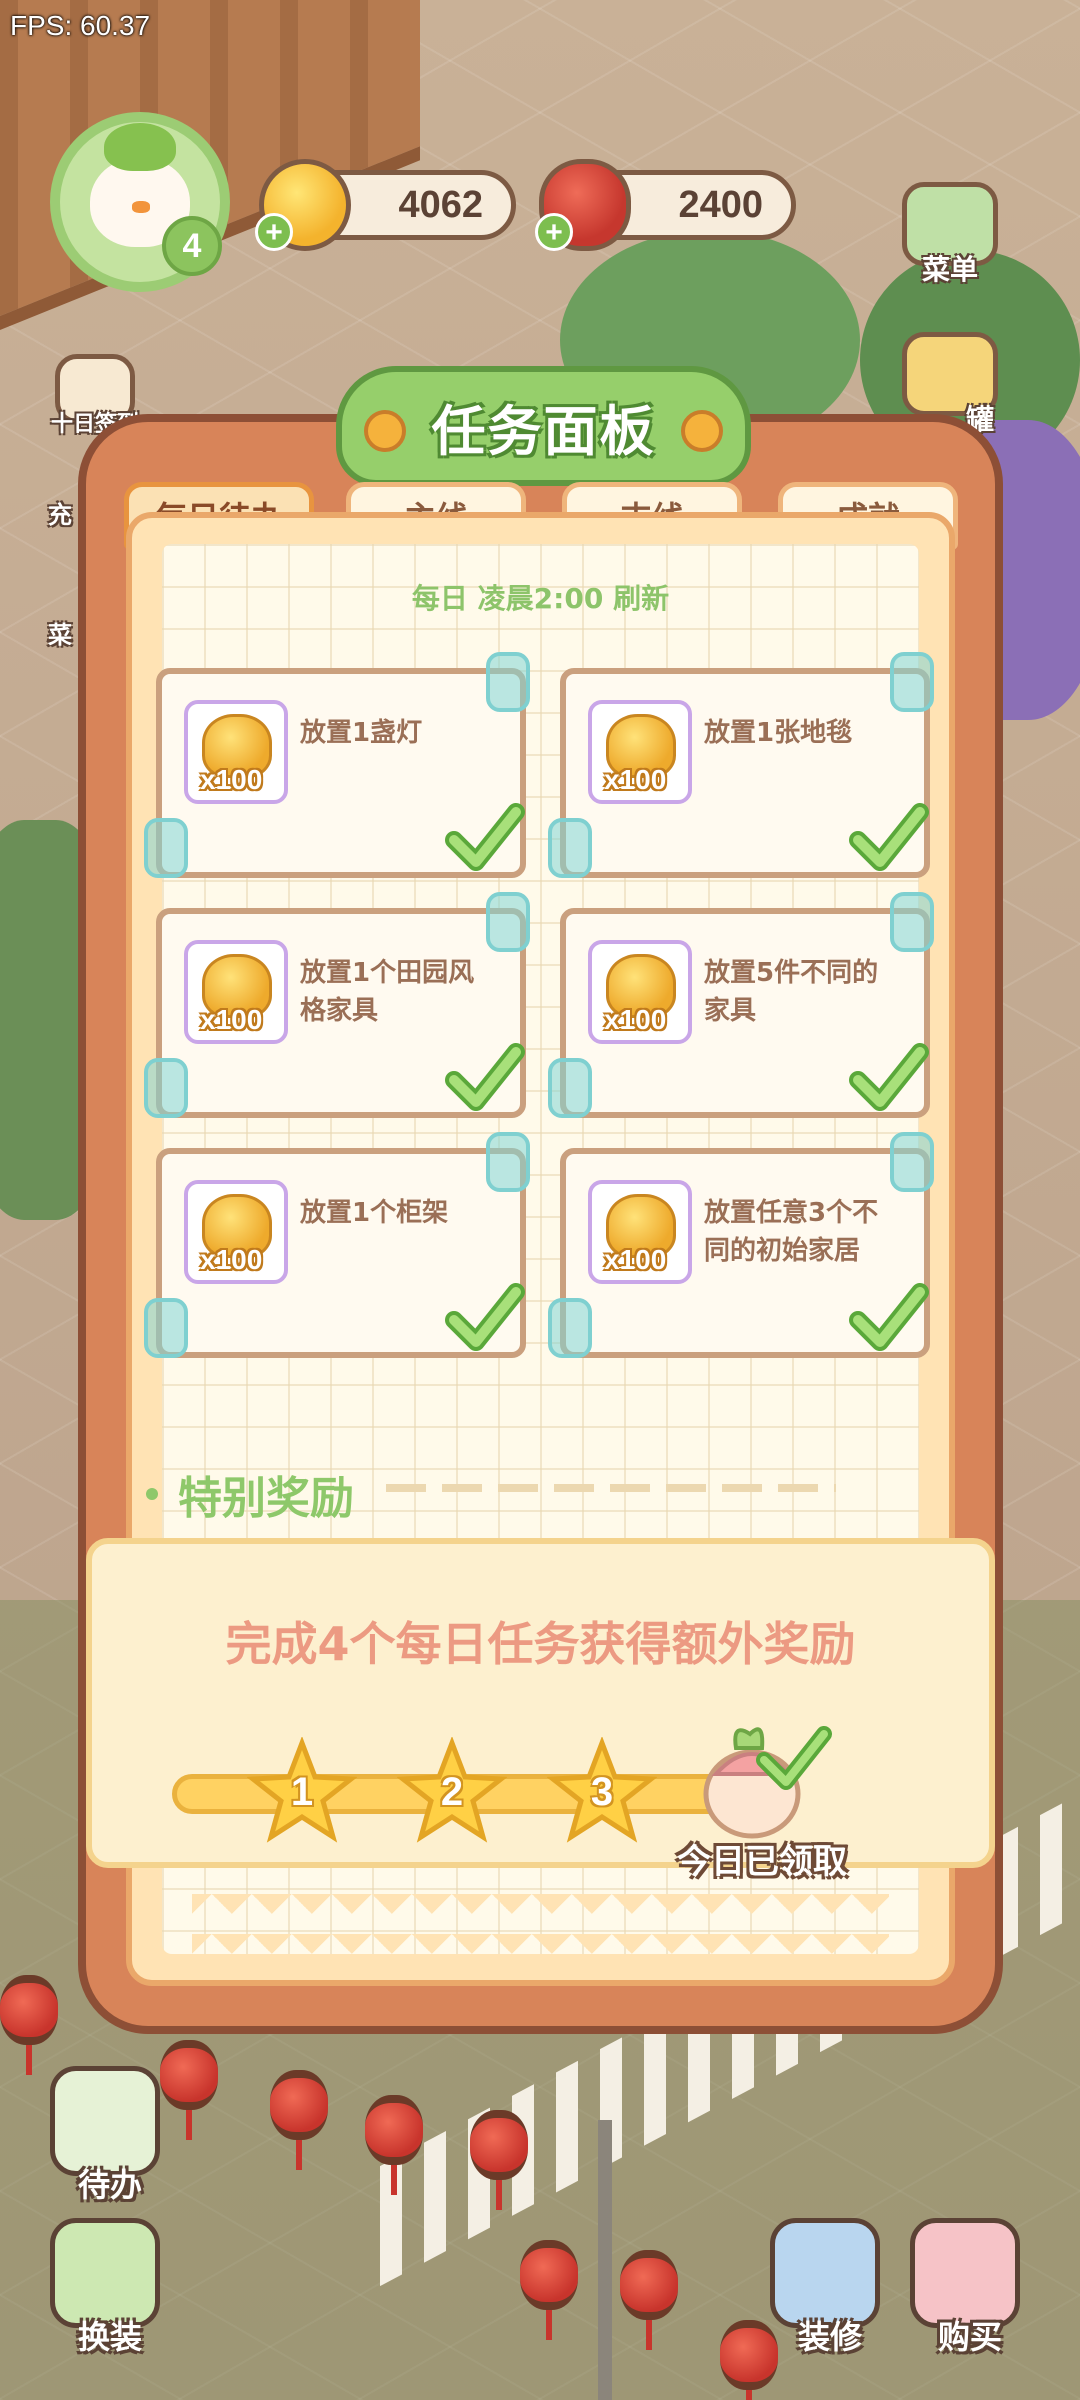 The width and height of the screenshot is (1080, 2400). I want to click on dress-label: 换装, so click(109, 2337).